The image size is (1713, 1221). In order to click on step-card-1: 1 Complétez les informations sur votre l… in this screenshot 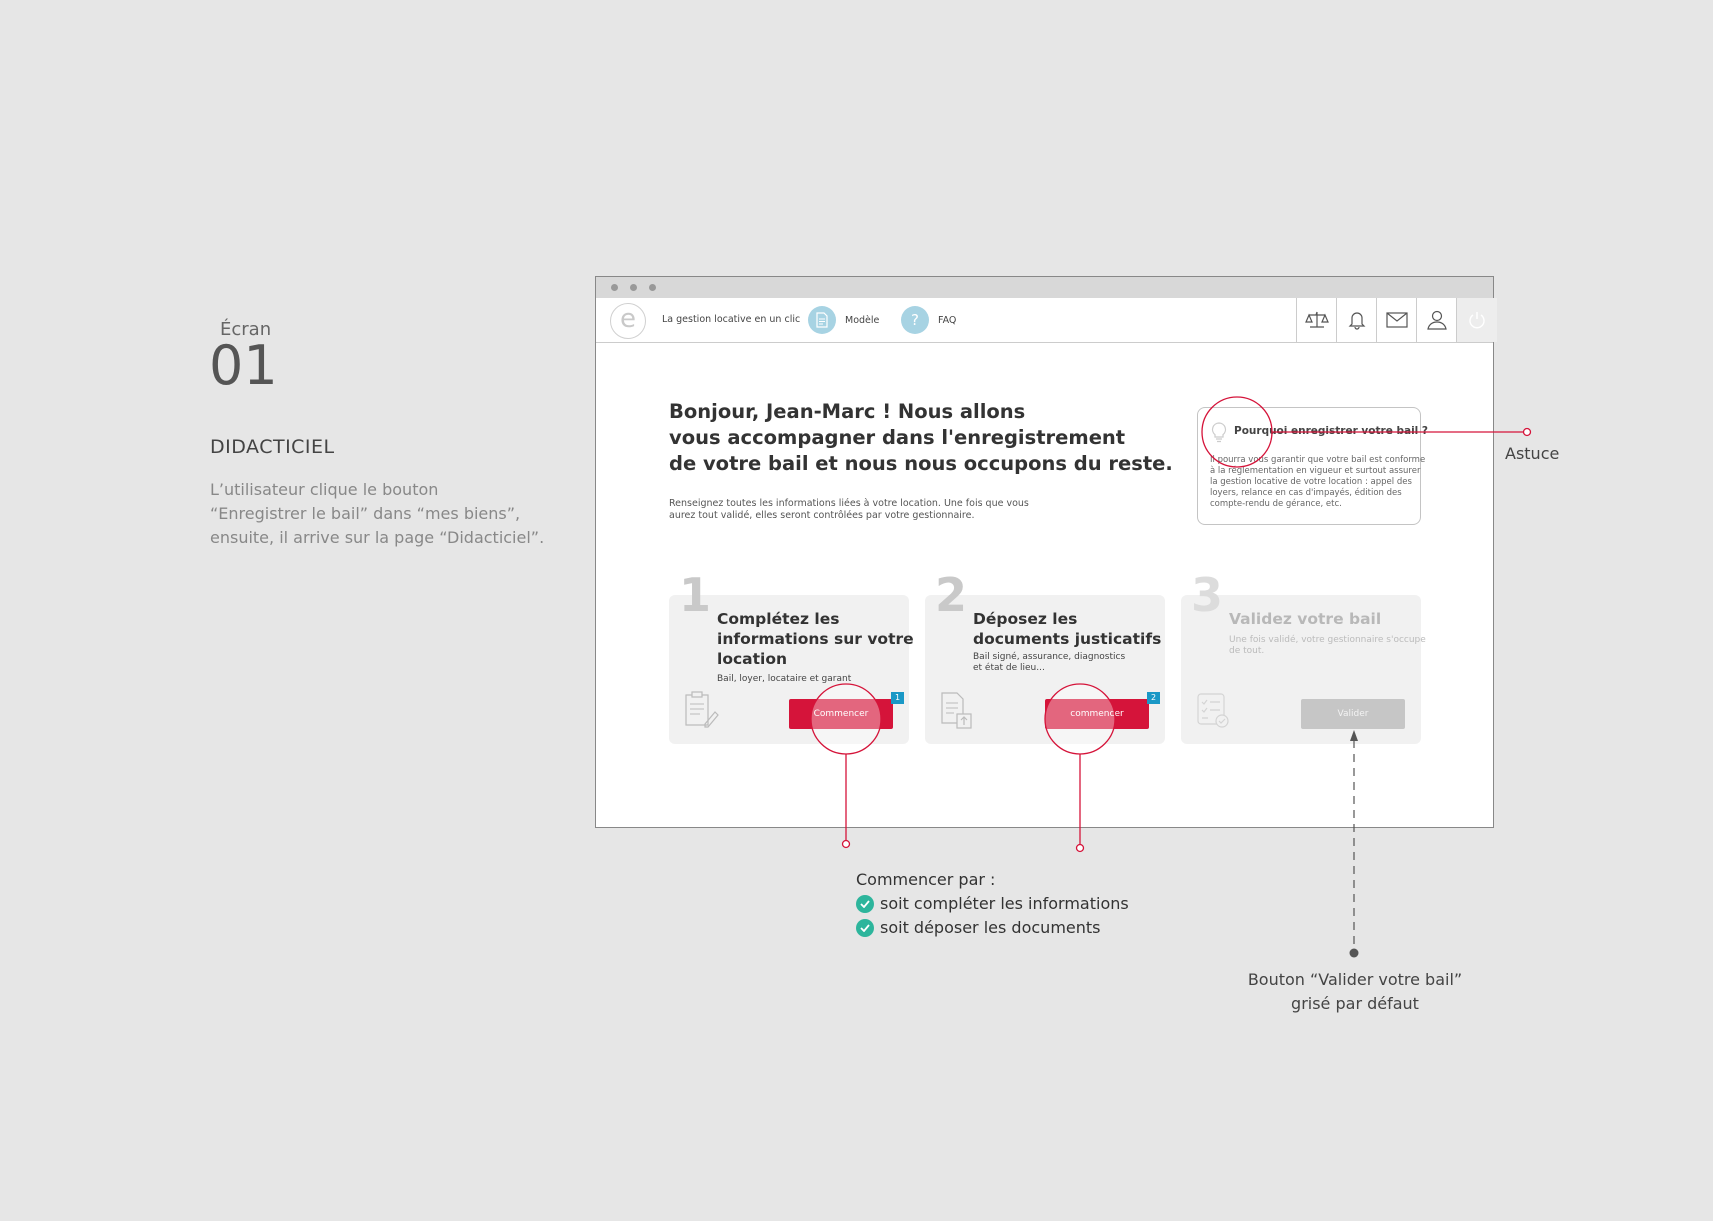, I will do `click(791, 656)`.